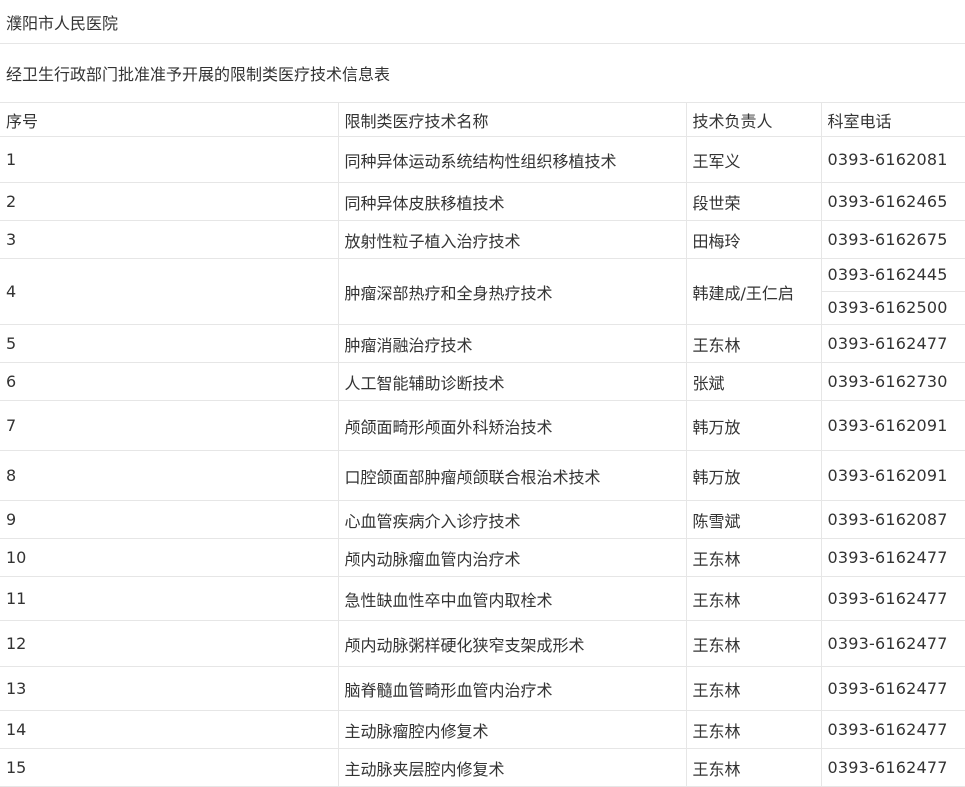 Image resolution: width=965 pixels, height=787 pixels. I want to click on table-title: 经卫生行政部门批准准予开展的限制类医疗技术信息表, so click(482, 73).